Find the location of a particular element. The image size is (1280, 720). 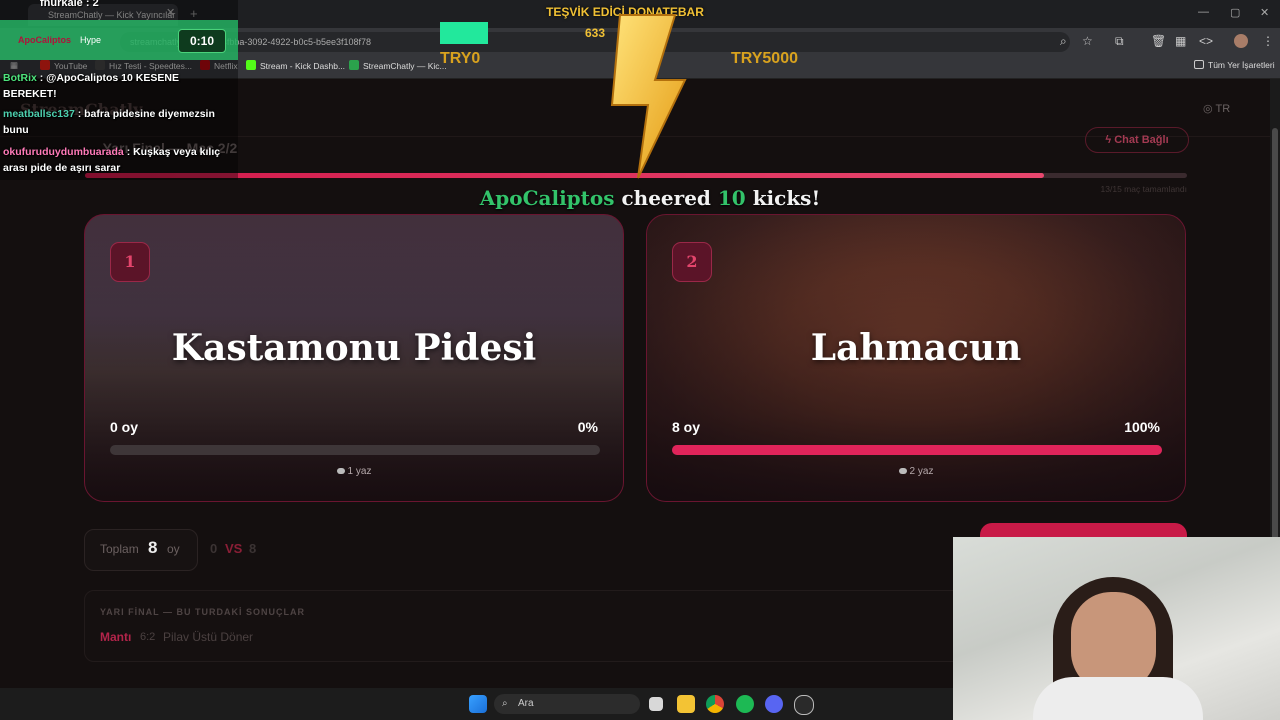

vote-count: 0 oy is located at coordinates (124, 427).